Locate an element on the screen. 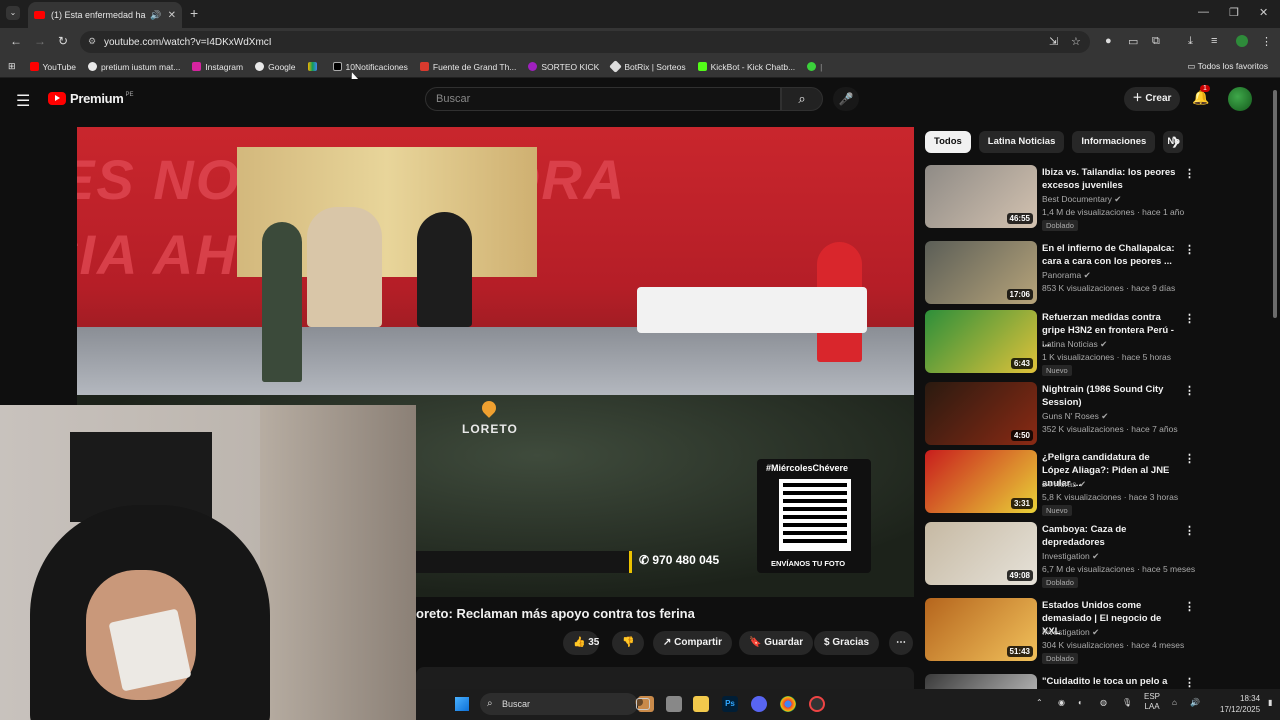 The height and width of the screenshot is (720, 1280). microphone-tray-icon: 🎙 is located at coordinates (1127, 702).